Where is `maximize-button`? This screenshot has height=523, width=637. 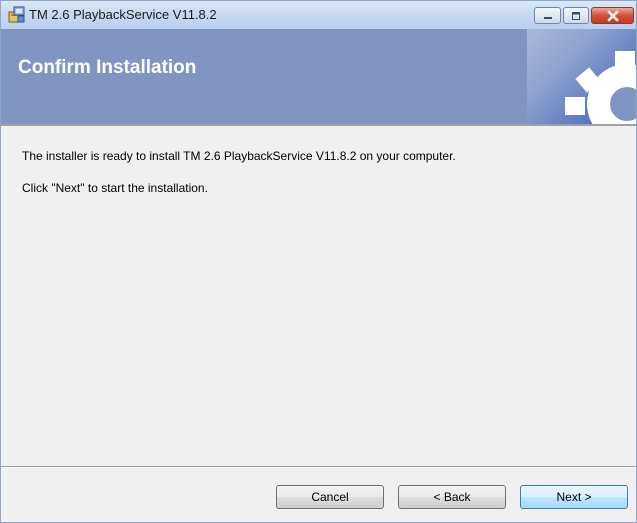 maximize-button is located at coordinates (576, 15).